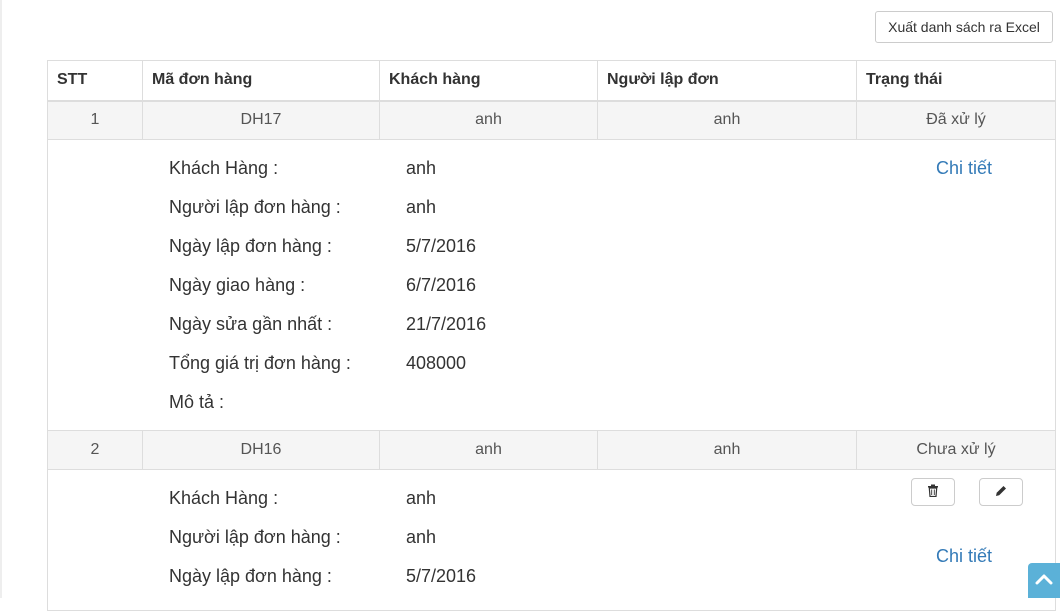 Image resolution: width=1060 pixels, height=611 pixels. Describe the element at coordinates (322, 285) in the screenshot. I see `detail-field: Ngày giao hàng : 6/7/2016` at that location.